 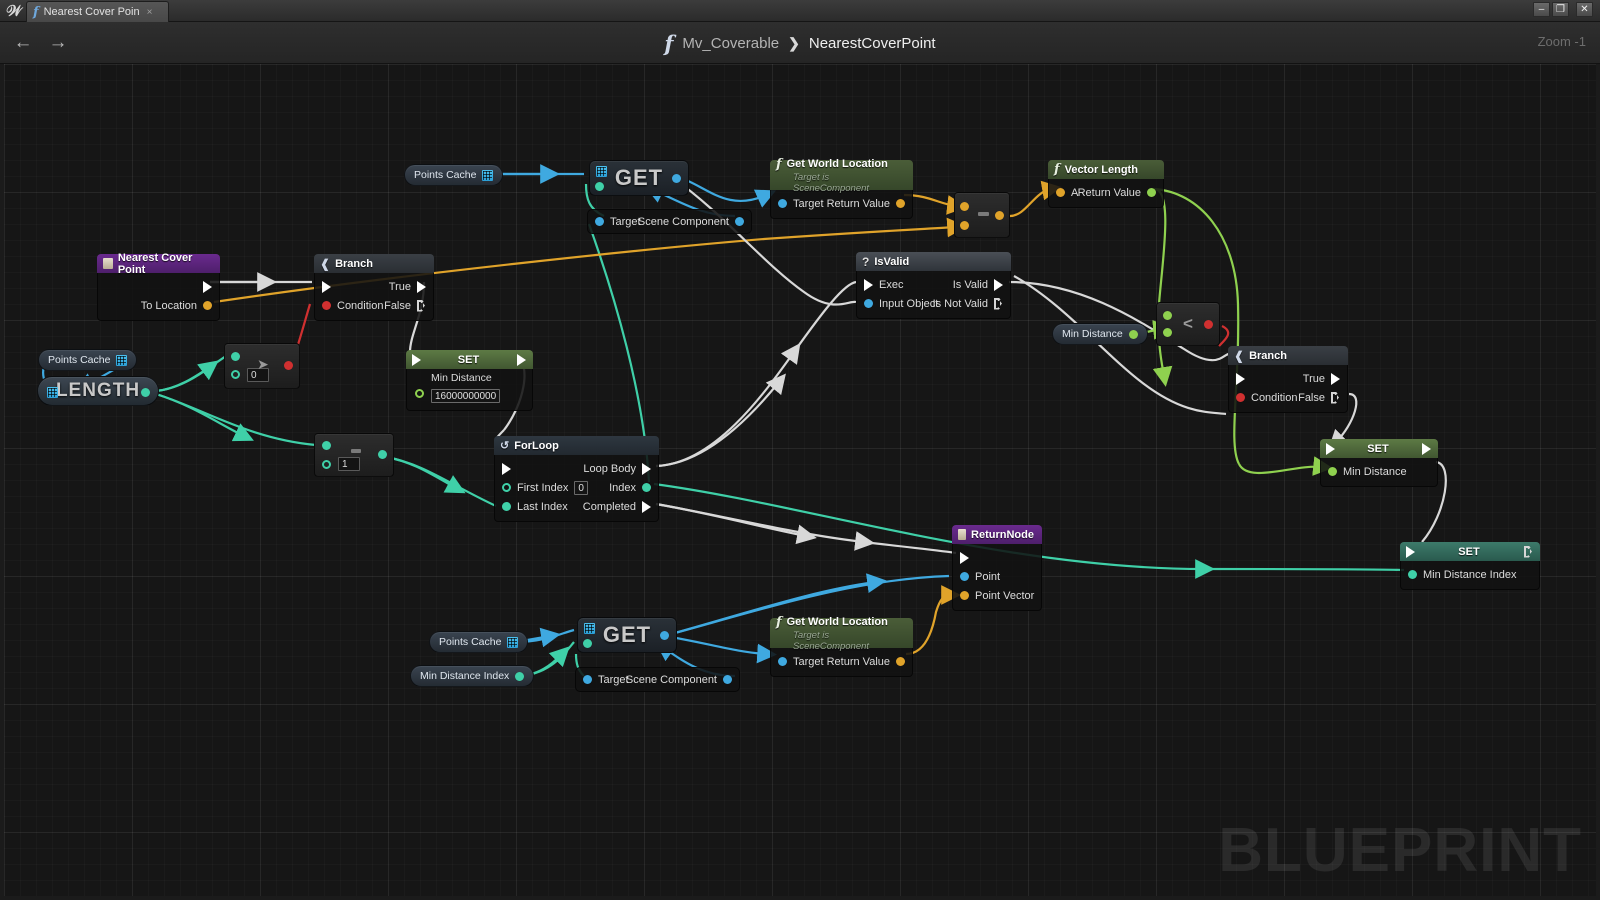 What do you see at coordinates (466, 396) in the screenshot?
I see `min-distance-value-input: 16000000000` at bounding box center [466, 396].